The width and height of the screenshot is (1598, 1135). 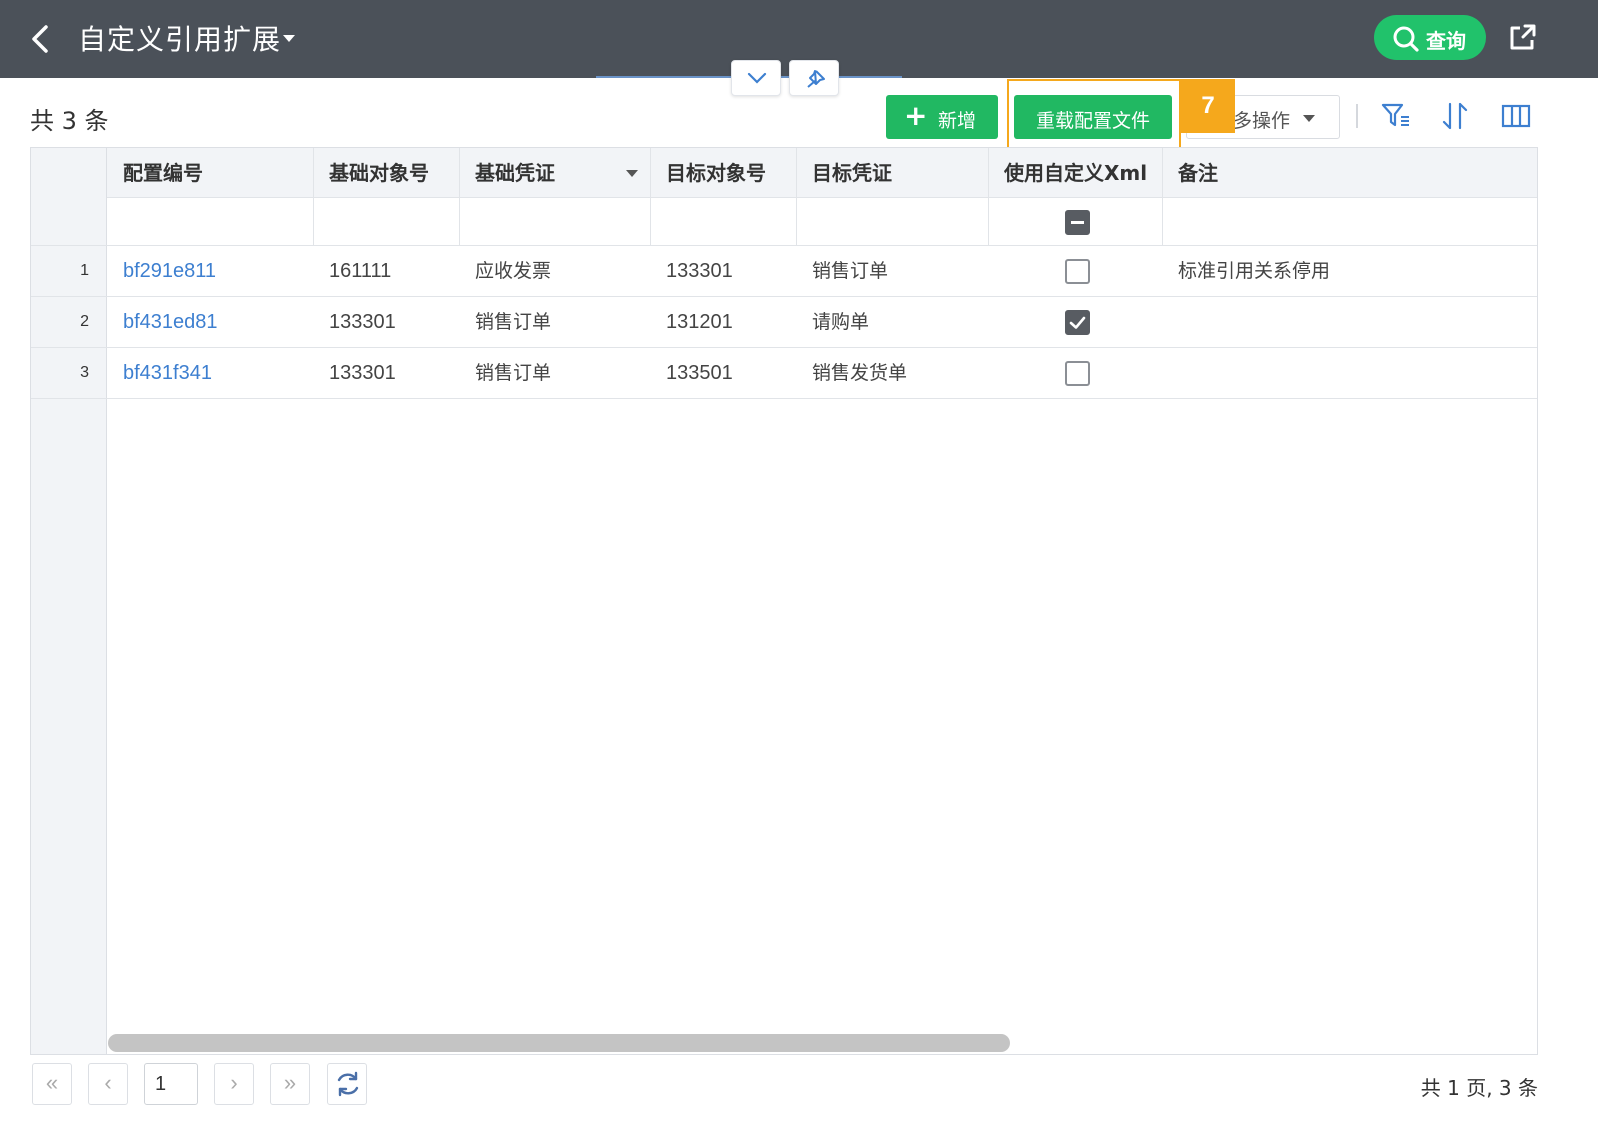 I want to click on target-doc-cell: 销售发货单, so click(x=860, y=373).